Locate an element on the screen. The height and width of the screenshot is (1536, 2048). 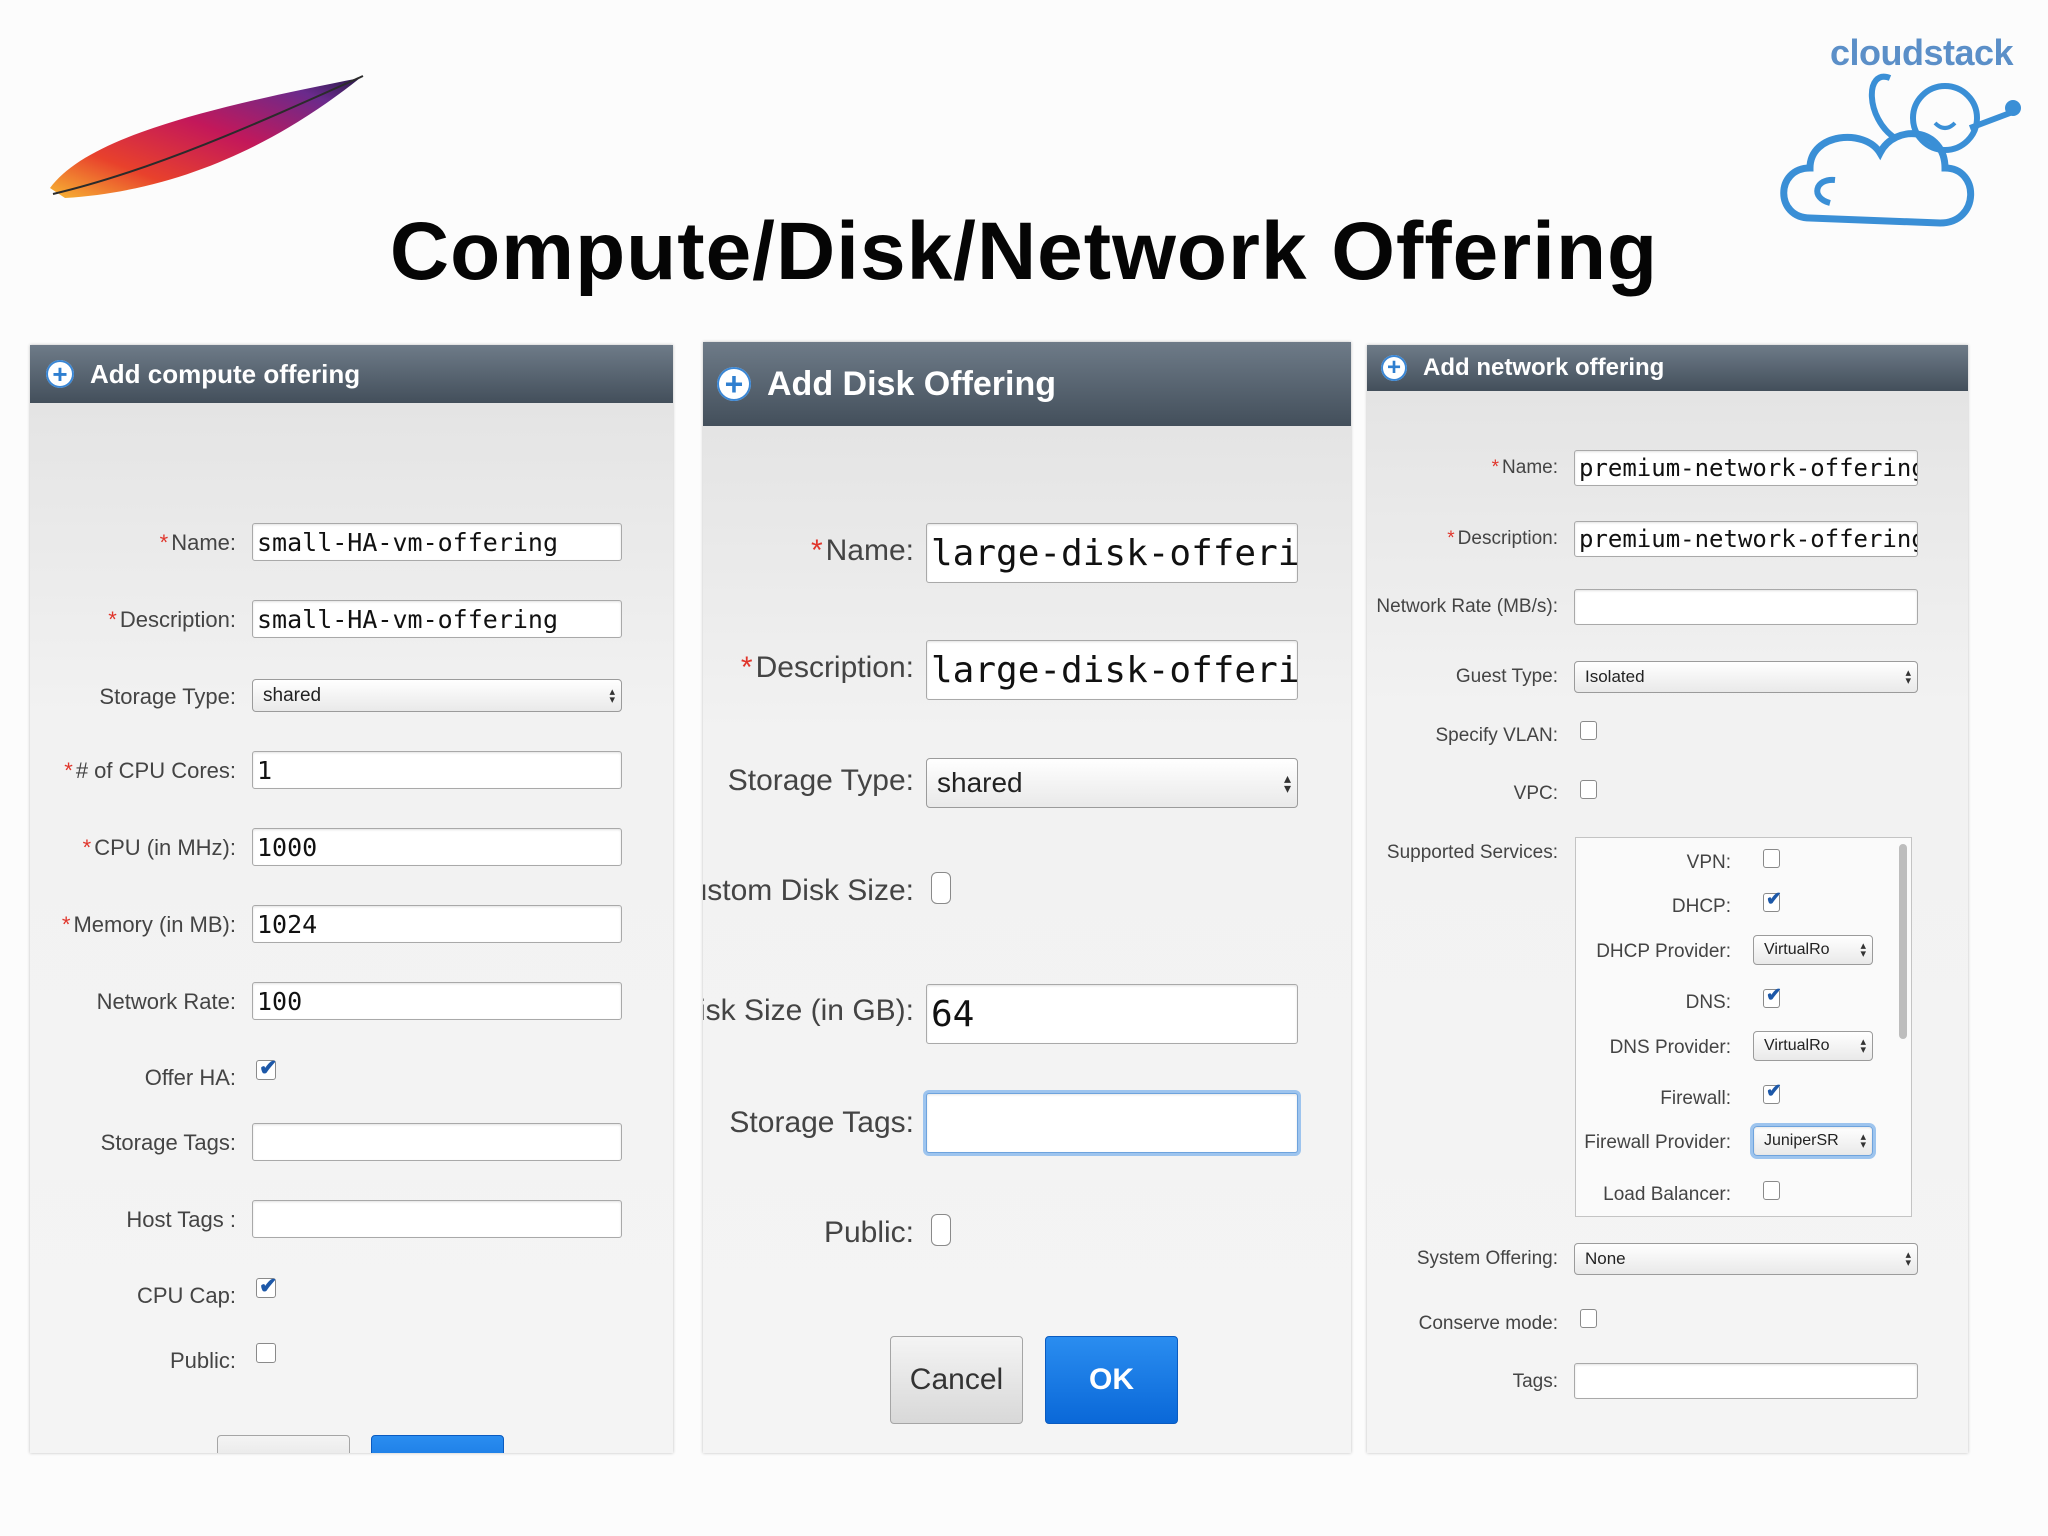
firewall-checkbox is located at coordinates (1772, 1092).